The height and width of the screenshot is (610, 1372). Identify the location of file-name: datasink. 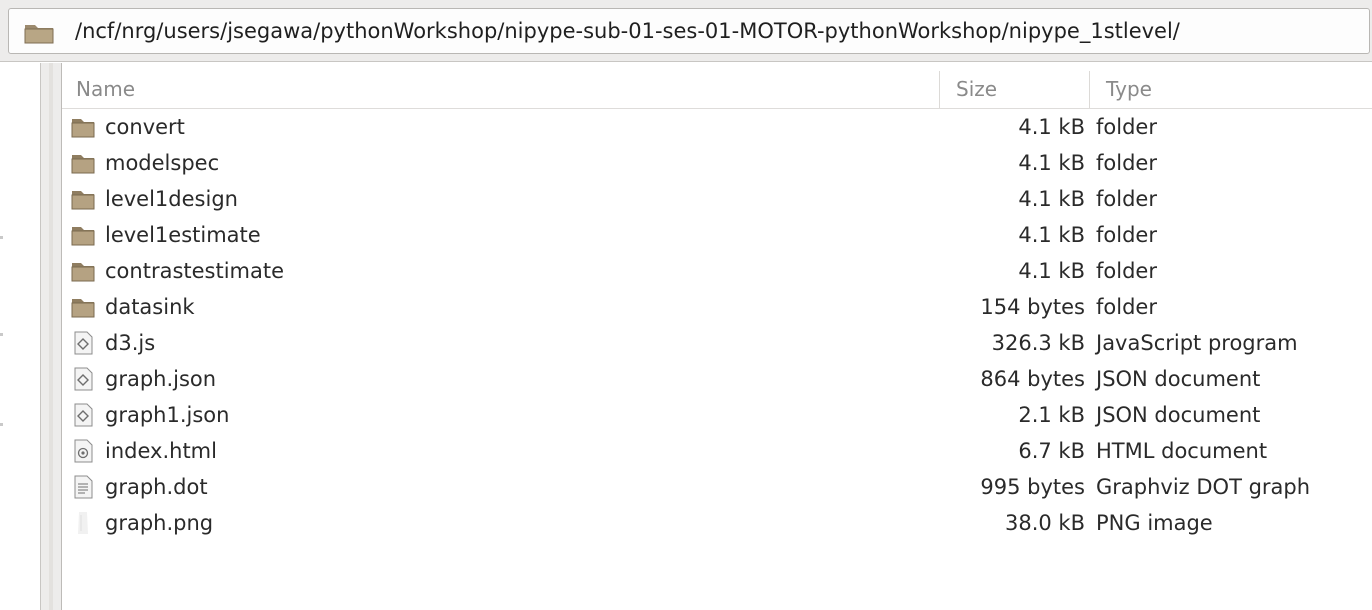
(150, 307).